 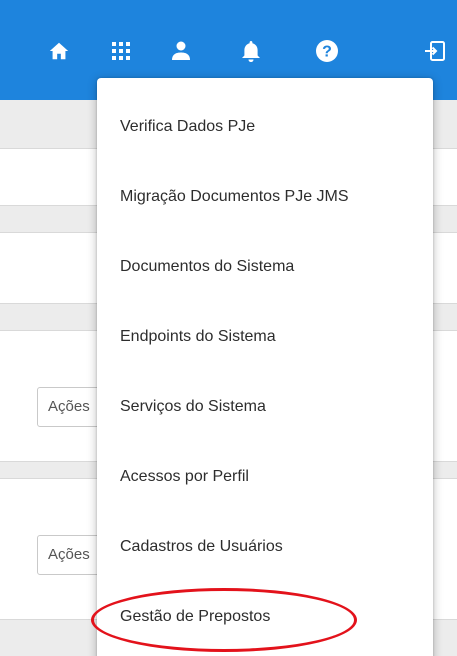 What do you see at coordinates (251, 51) in the screenshot?
I see `bell-icon` at bounding box center [251, 51].